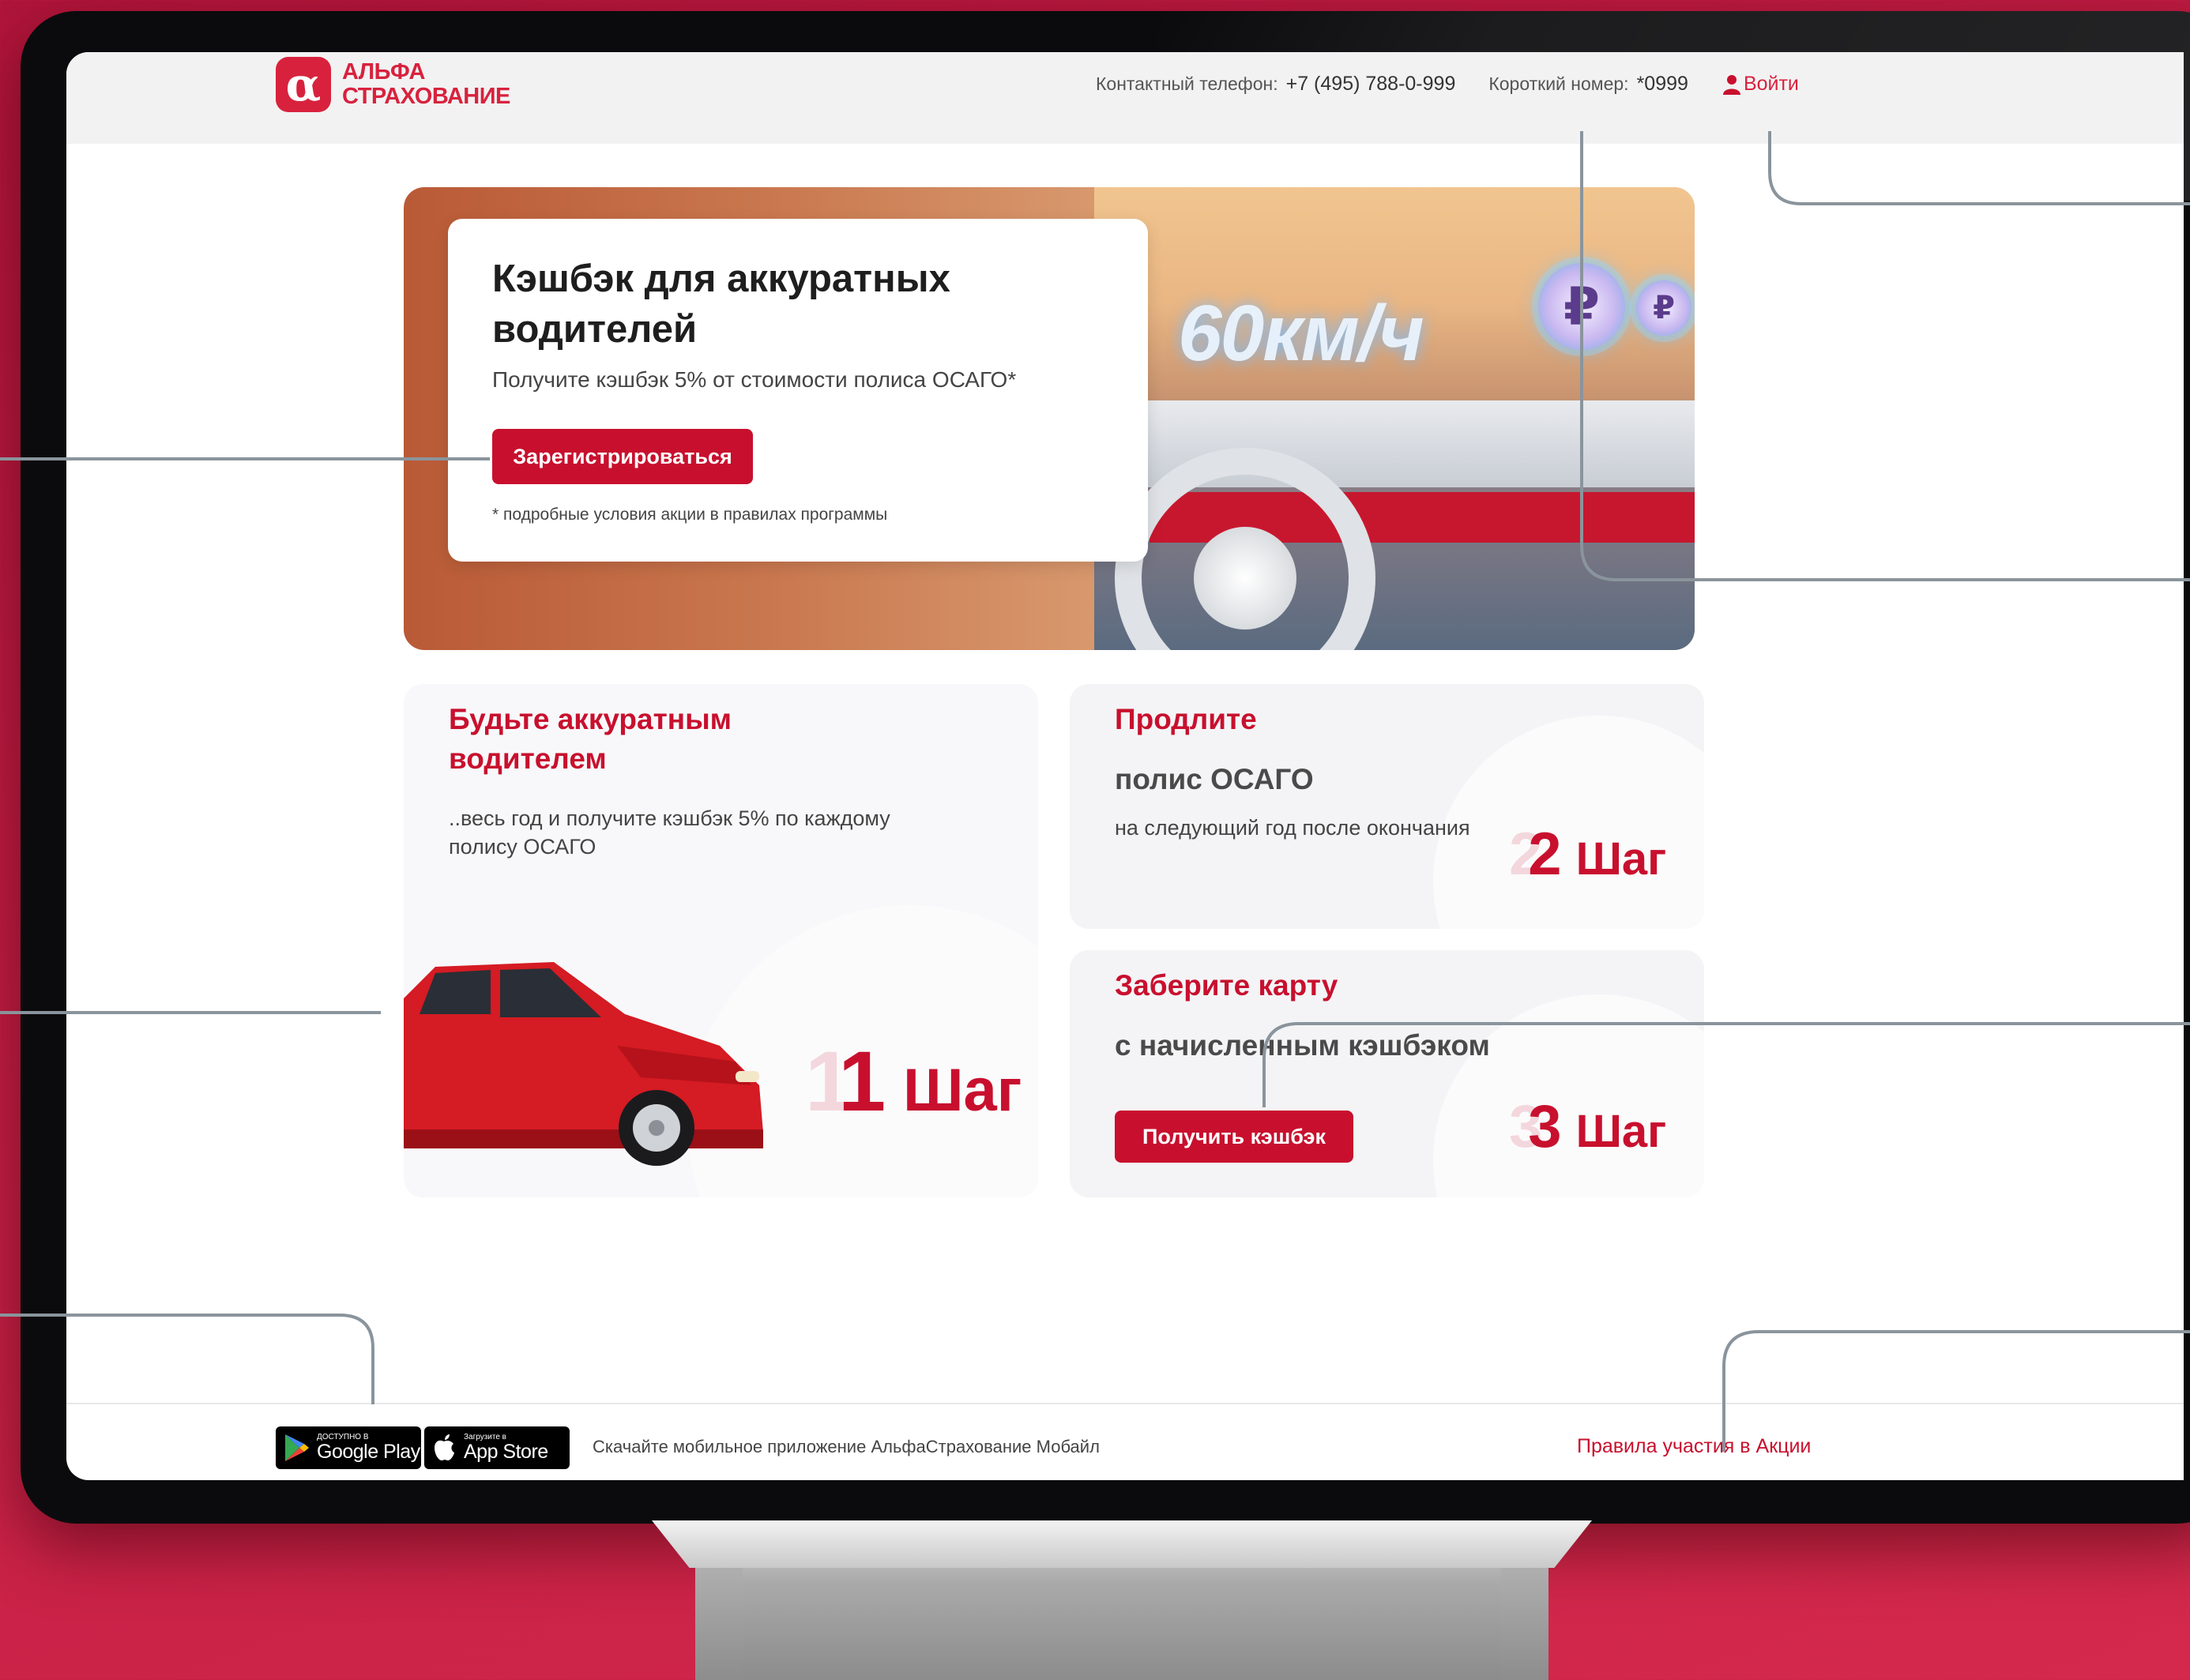 The height and width of the screenshot is (1680, 2190). I want to click on footer-divider, so click(1125, 1403).